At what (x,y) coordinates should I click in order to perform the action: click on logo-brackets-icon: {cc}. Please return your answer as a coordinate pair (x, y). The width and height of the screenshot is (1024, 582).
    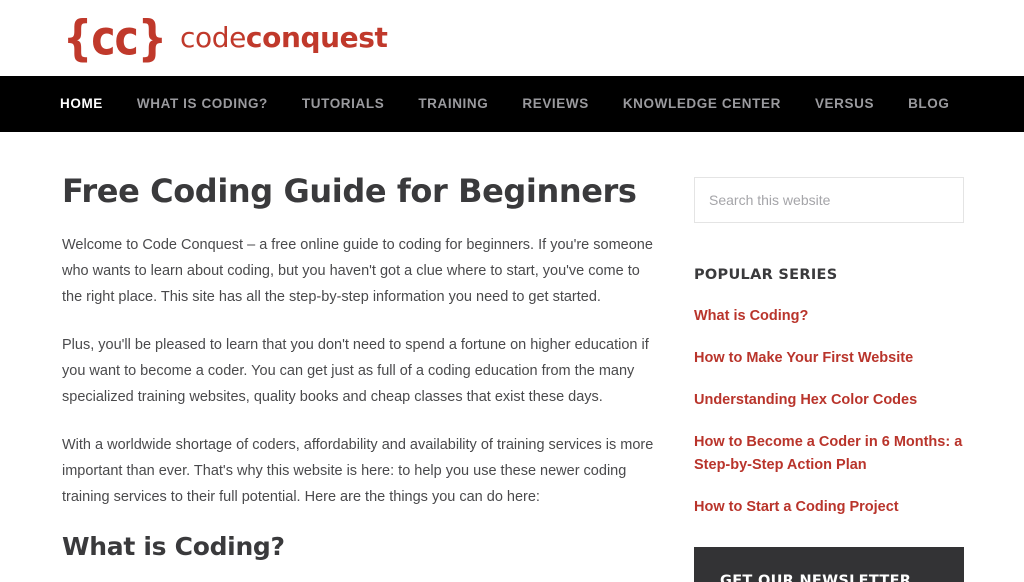
    Looking at the image, I should click on (115, 37).